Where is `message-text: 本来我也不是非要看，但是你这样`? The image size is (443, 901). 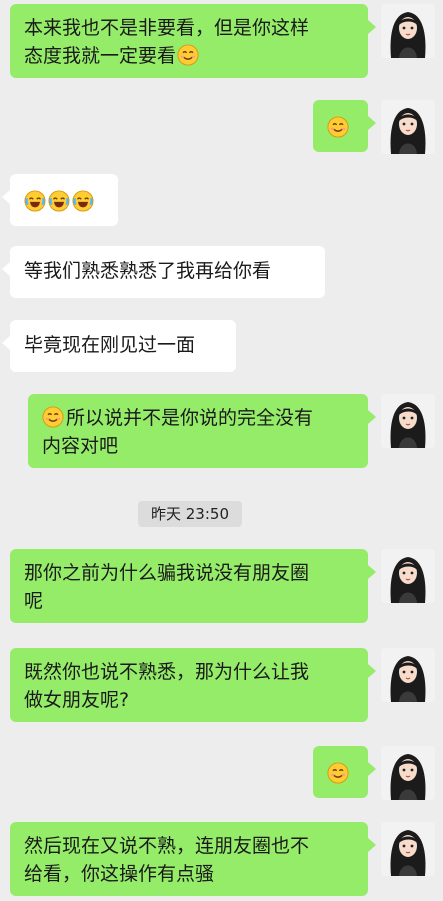 message-text: 本来我也不是非要看，但是你这样 is located at coordinates (167, 28).